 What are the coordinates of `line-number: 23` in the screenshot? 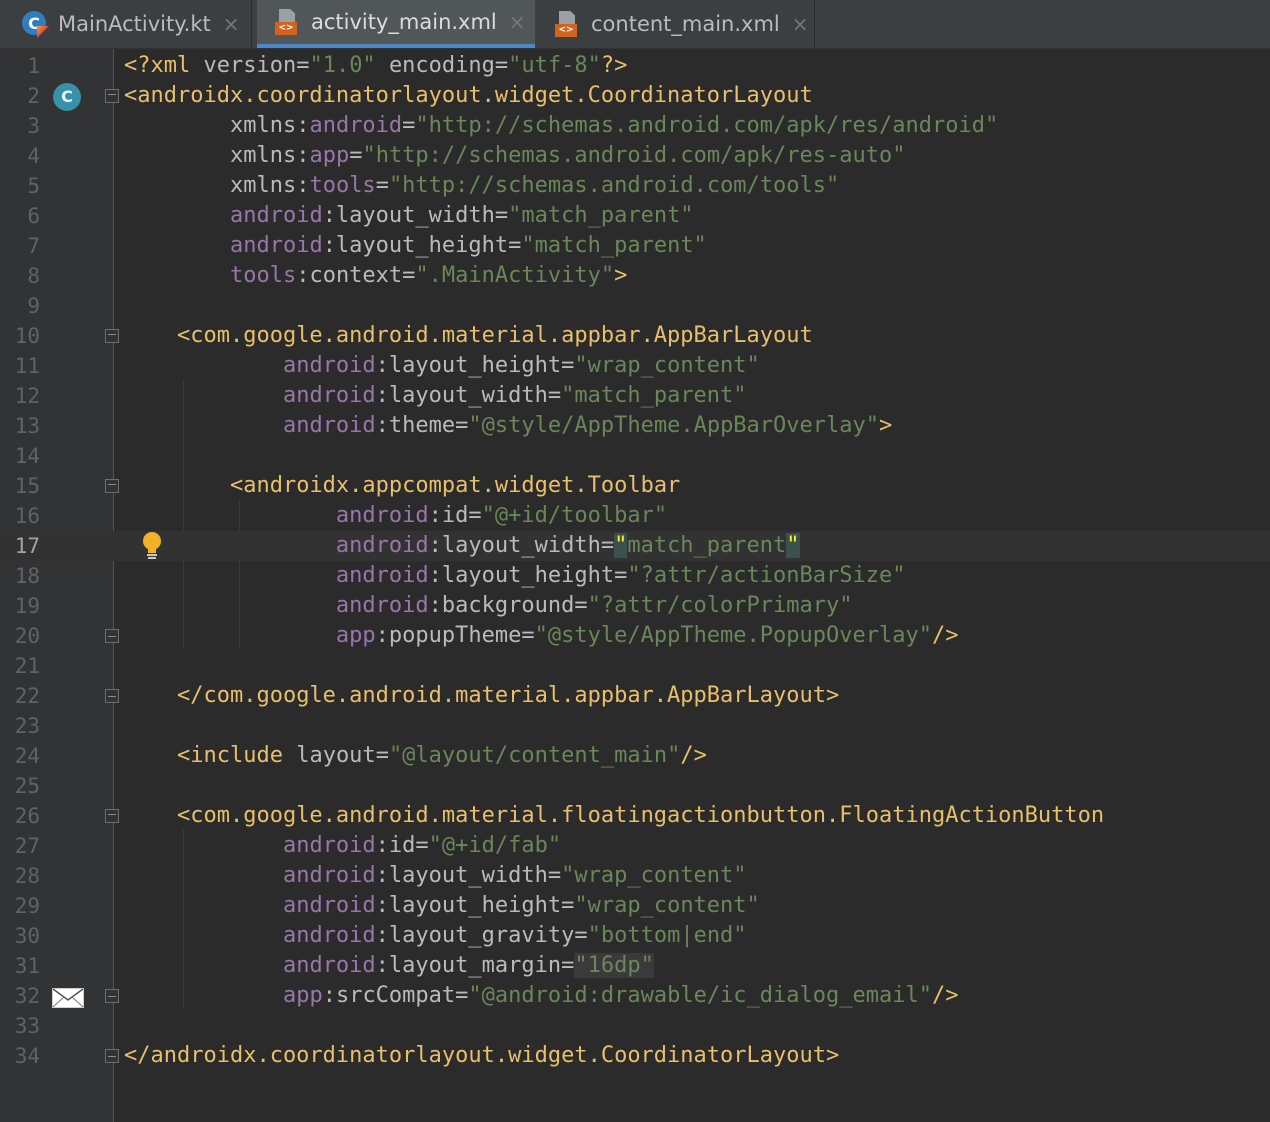 It's located at (27, 726).